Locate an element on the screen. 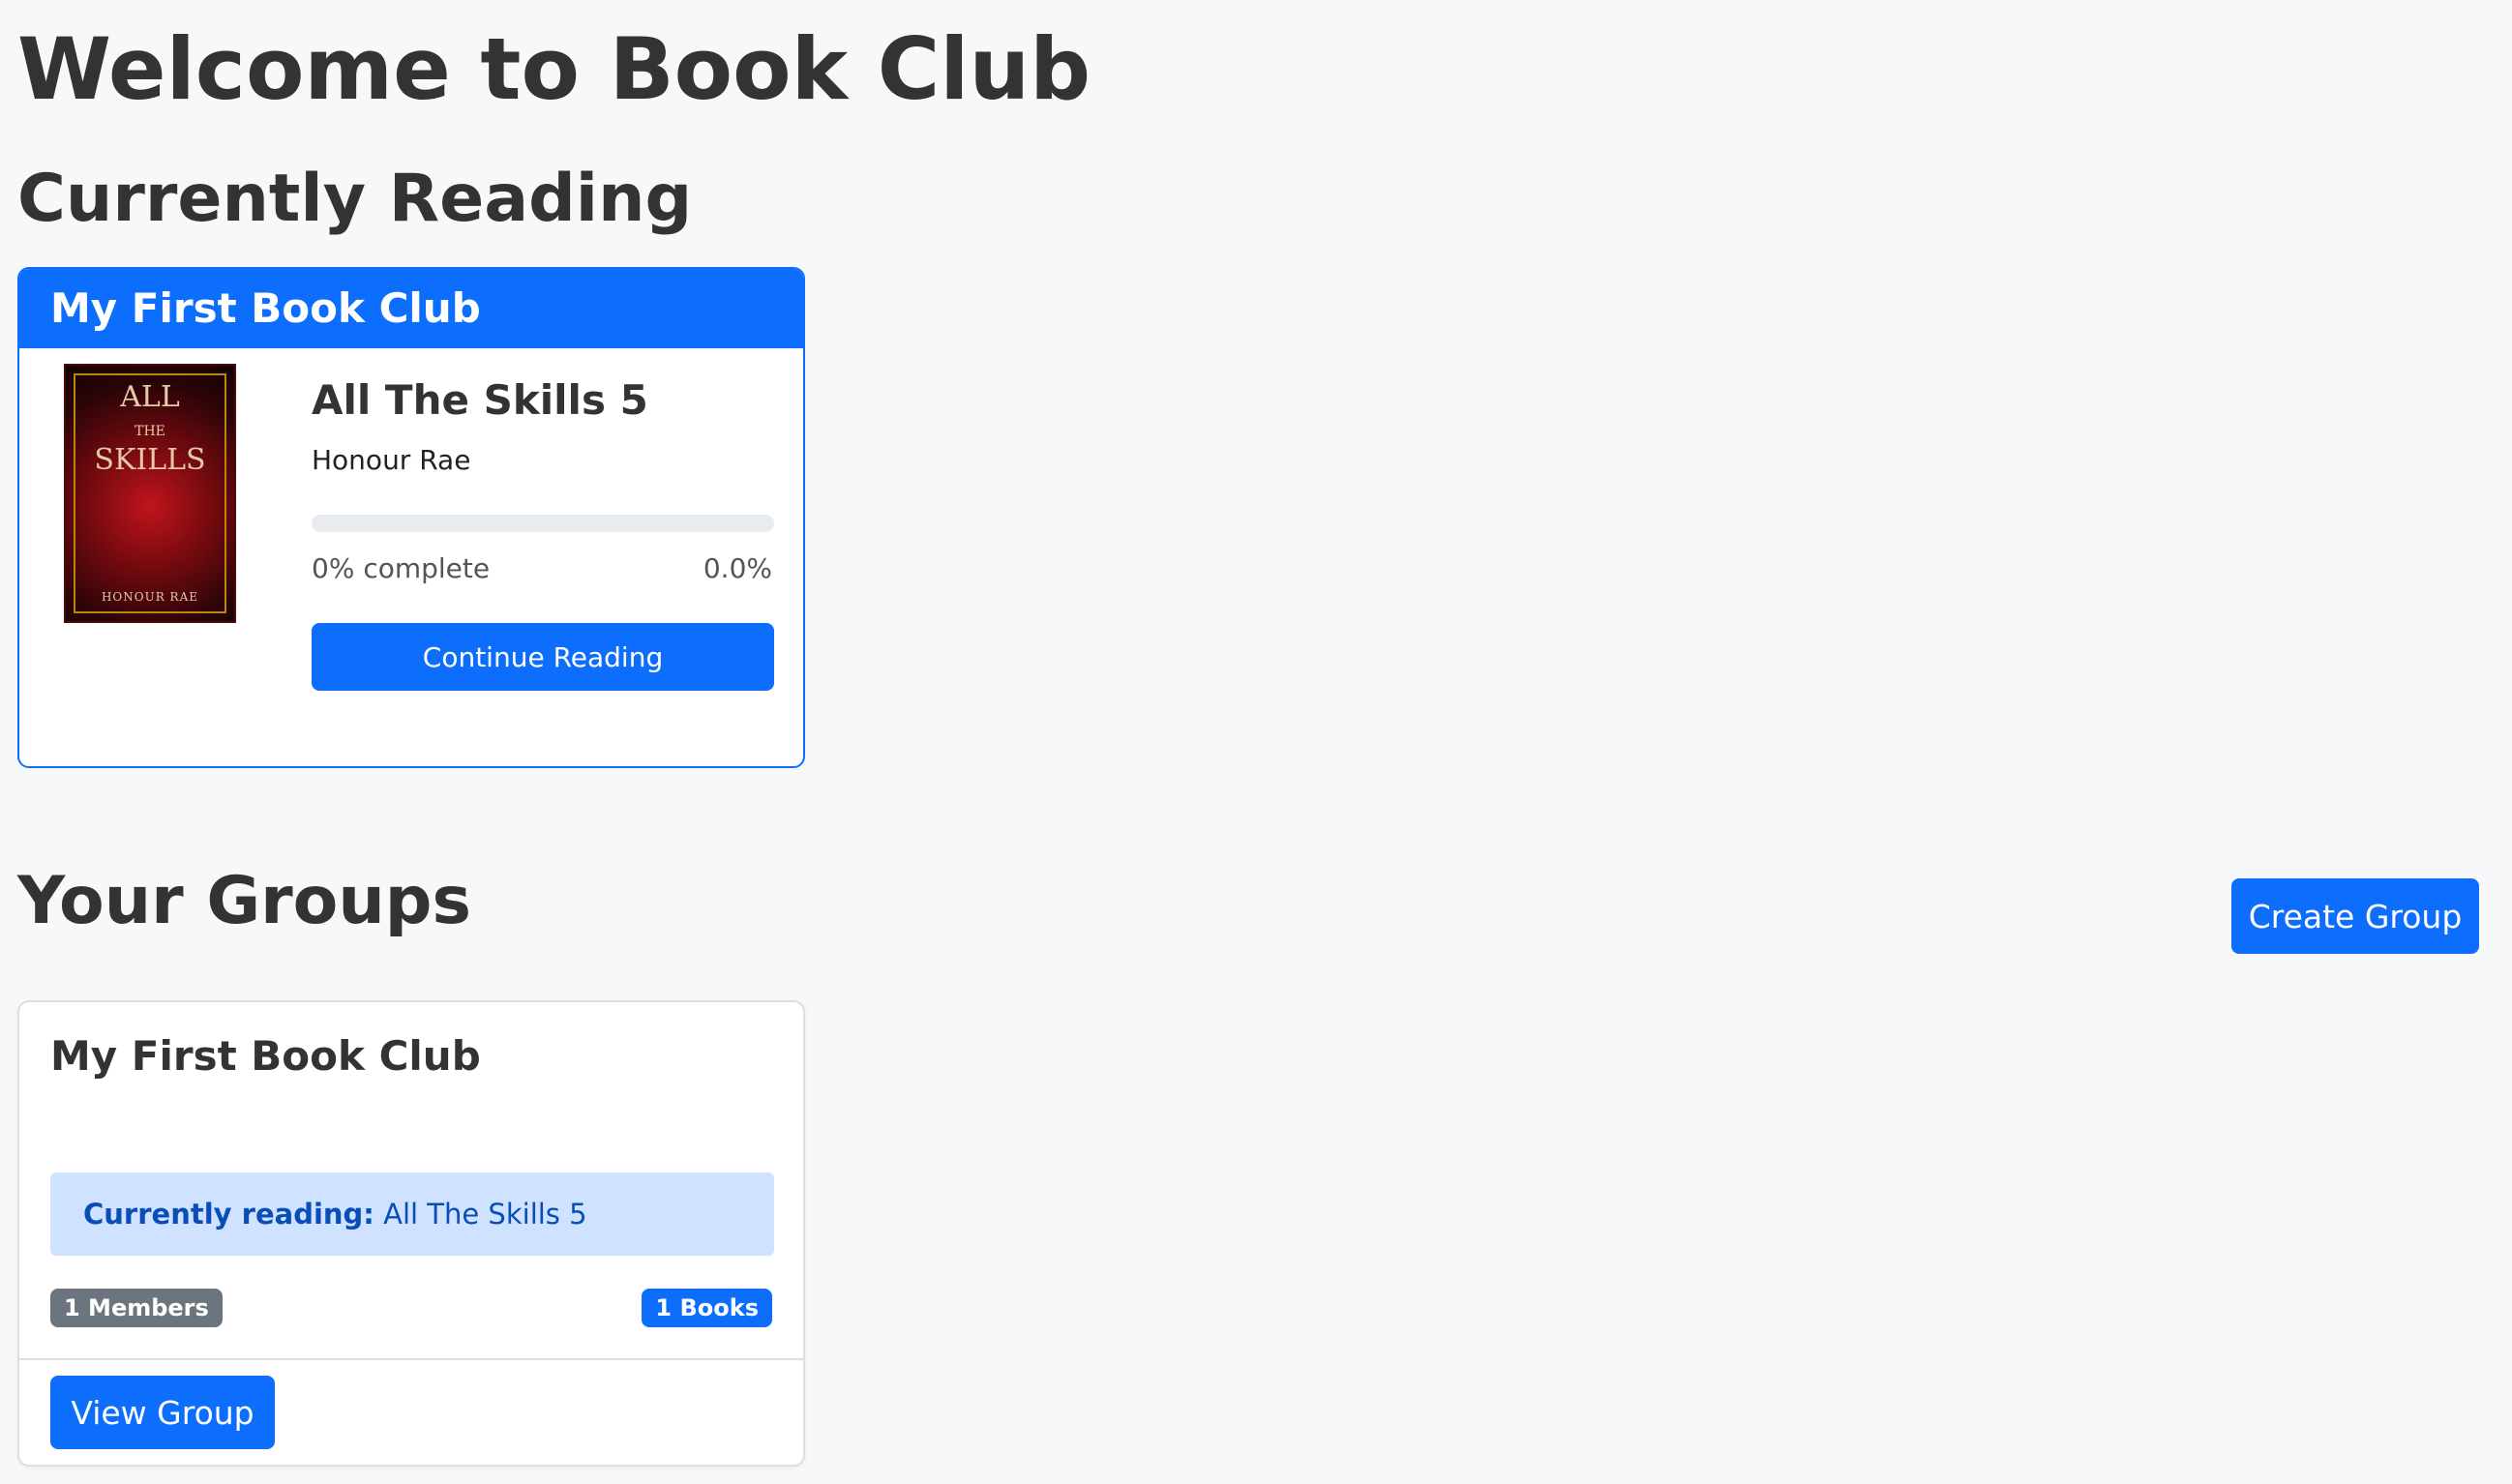 The width and height of the screenshot is (2512, 1484). book-author: Honour Rae is located at coordinates (391, 460).